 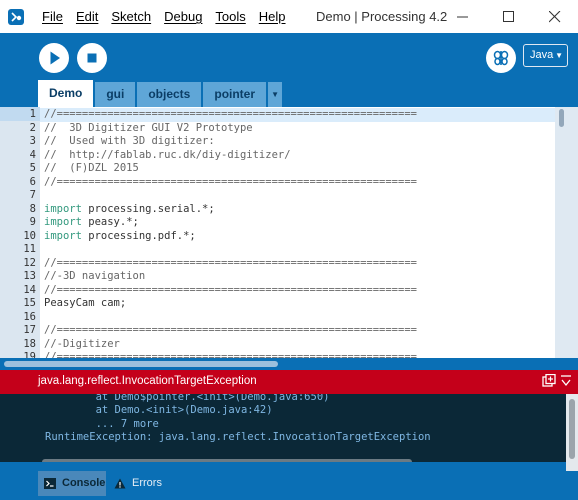 I want to click on menu-sketch: Sketch, so click(x=131, y=16).